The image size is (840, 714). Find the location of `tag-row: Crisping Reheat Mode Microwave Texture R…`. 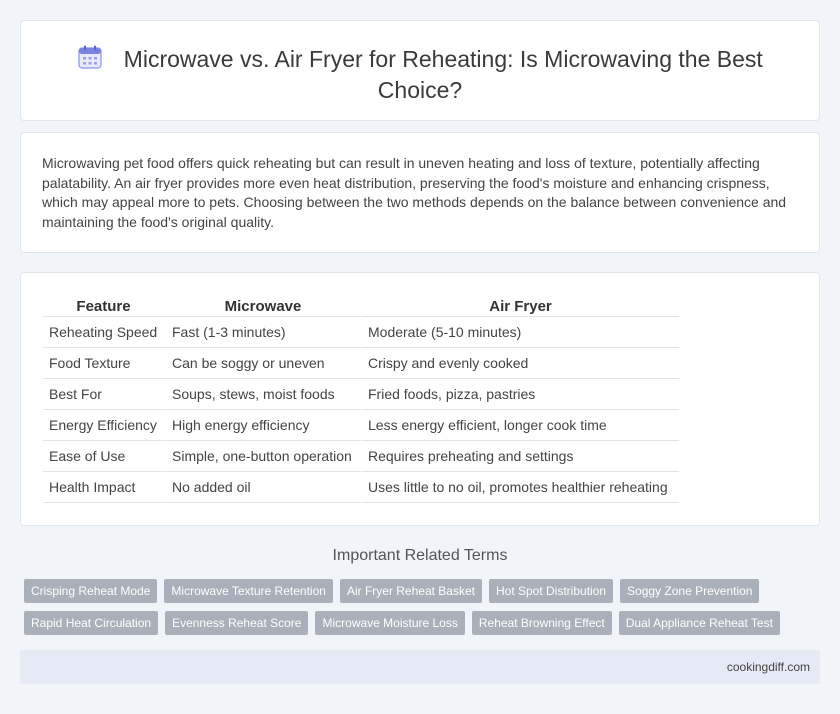

tag-row: Crisping Reheat Mode Microwave Texture R… is located at coordinates (424, 591).